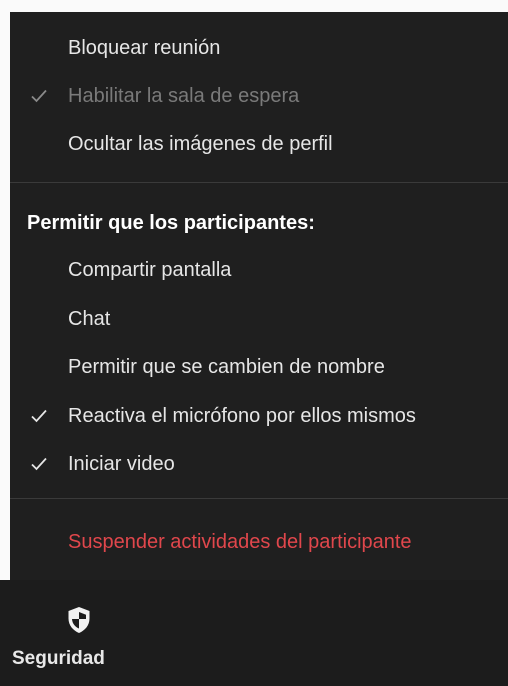 The width and height of the screenshot is (508, 686). I want to click on menu-item-share-screen: Compartir pantalla, so click(259, 270).